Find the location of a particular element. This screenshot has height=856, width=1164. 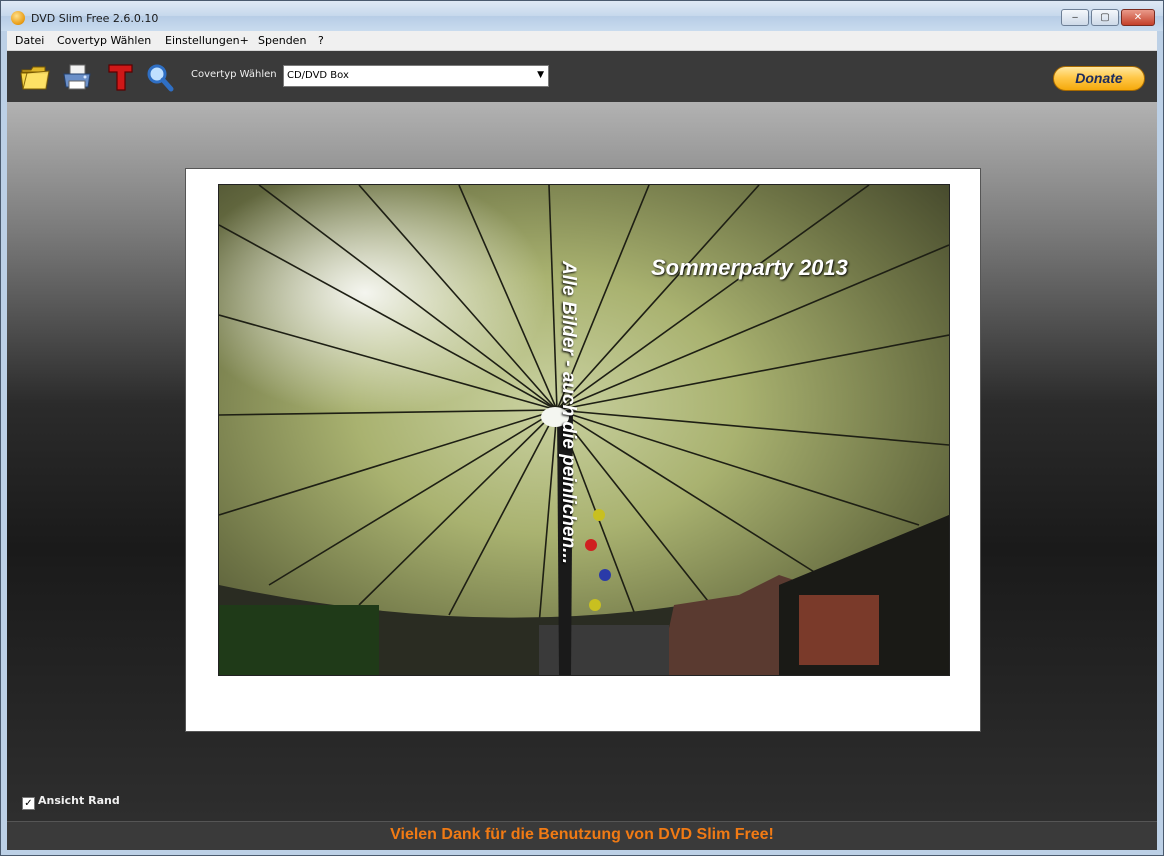

cover-type-label: Covertyp Wählen is located at coordinates (234, 74).